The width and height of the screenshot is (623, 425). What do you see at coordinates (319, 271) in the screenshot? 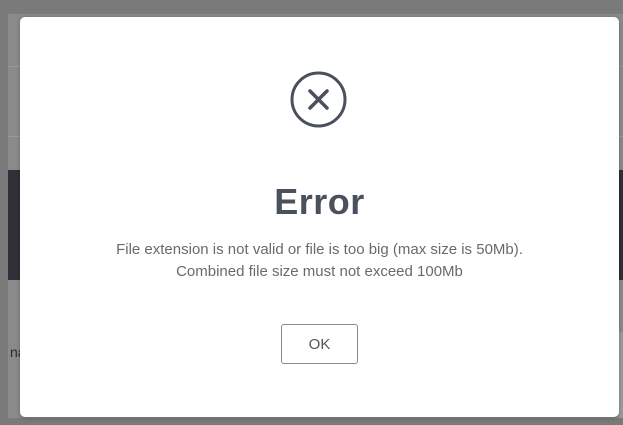
I see `dialog-message-line: Combined file size must not exceed 100Mb` at bounding box center [319, 271].